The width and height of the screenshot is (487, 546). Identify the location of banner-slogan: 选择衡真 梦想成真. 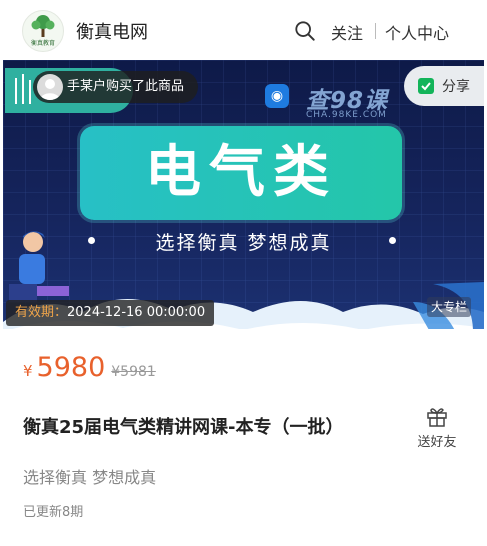
(243, 243).